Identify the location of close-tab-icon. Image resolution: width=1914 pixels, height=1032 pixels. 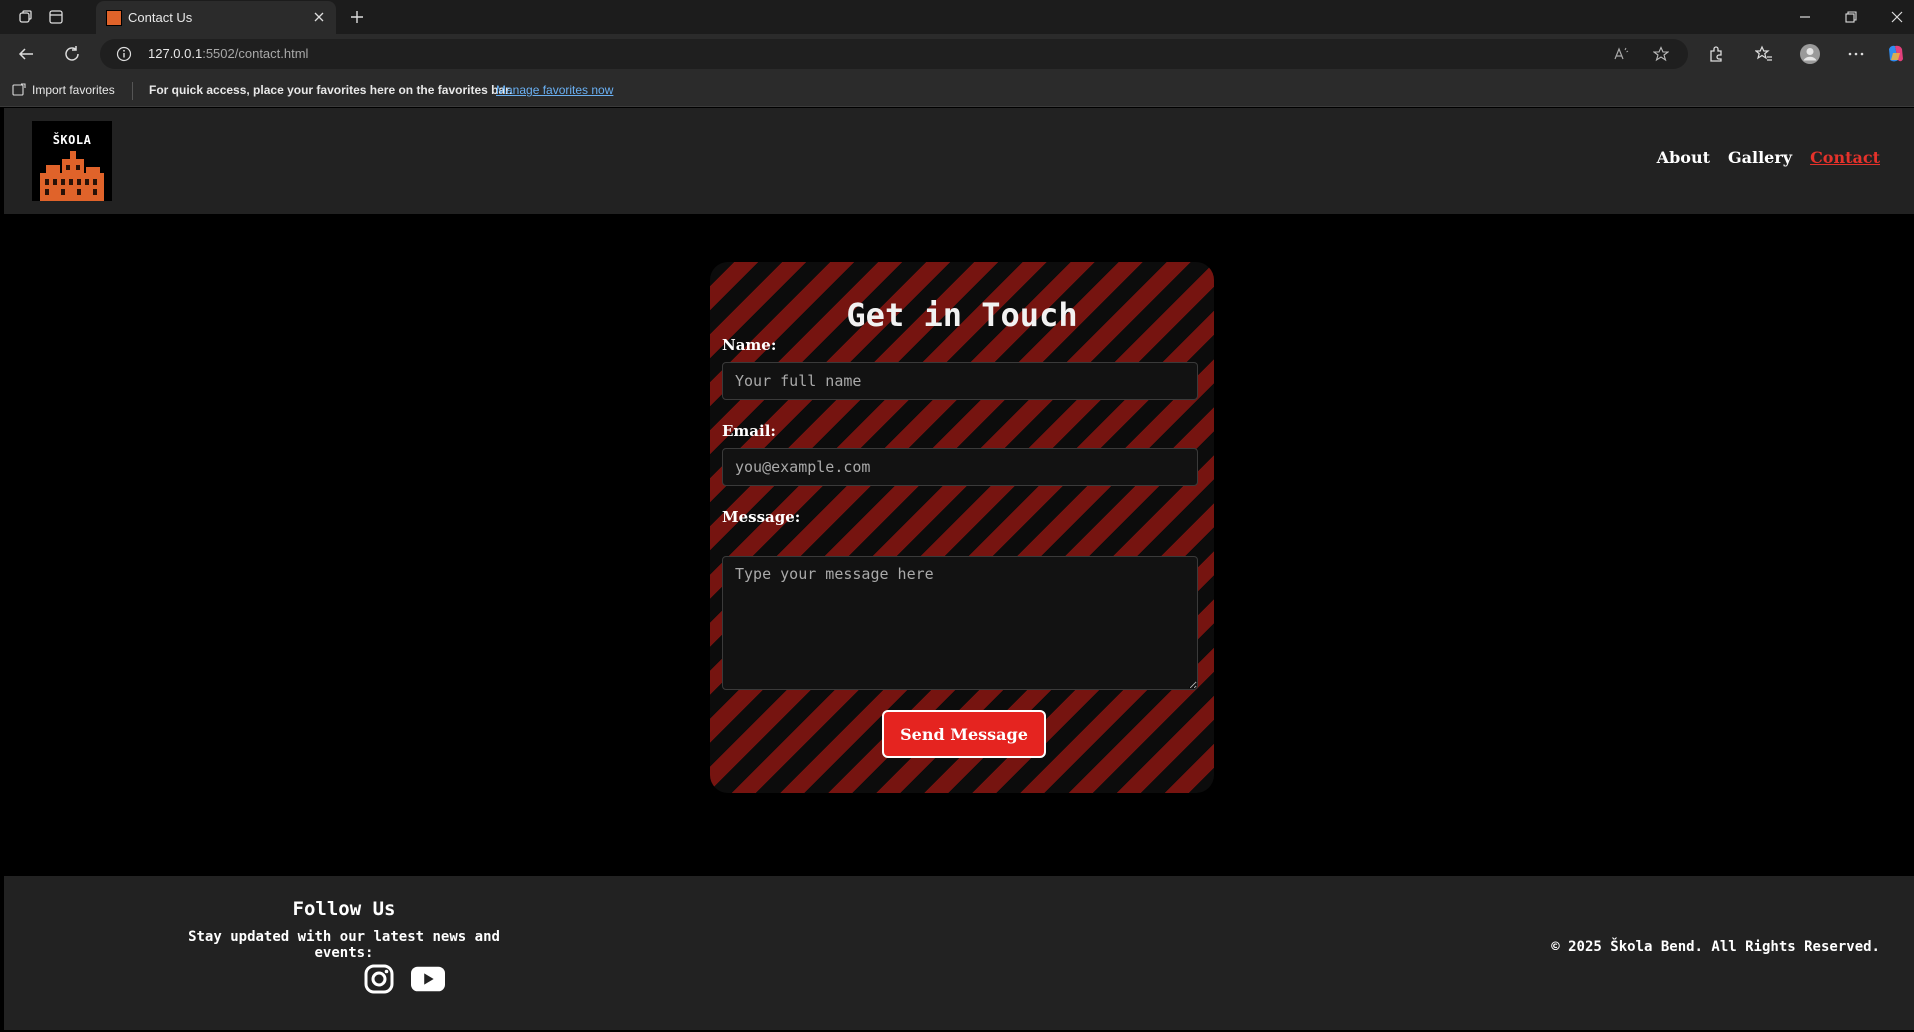
(319, 17).